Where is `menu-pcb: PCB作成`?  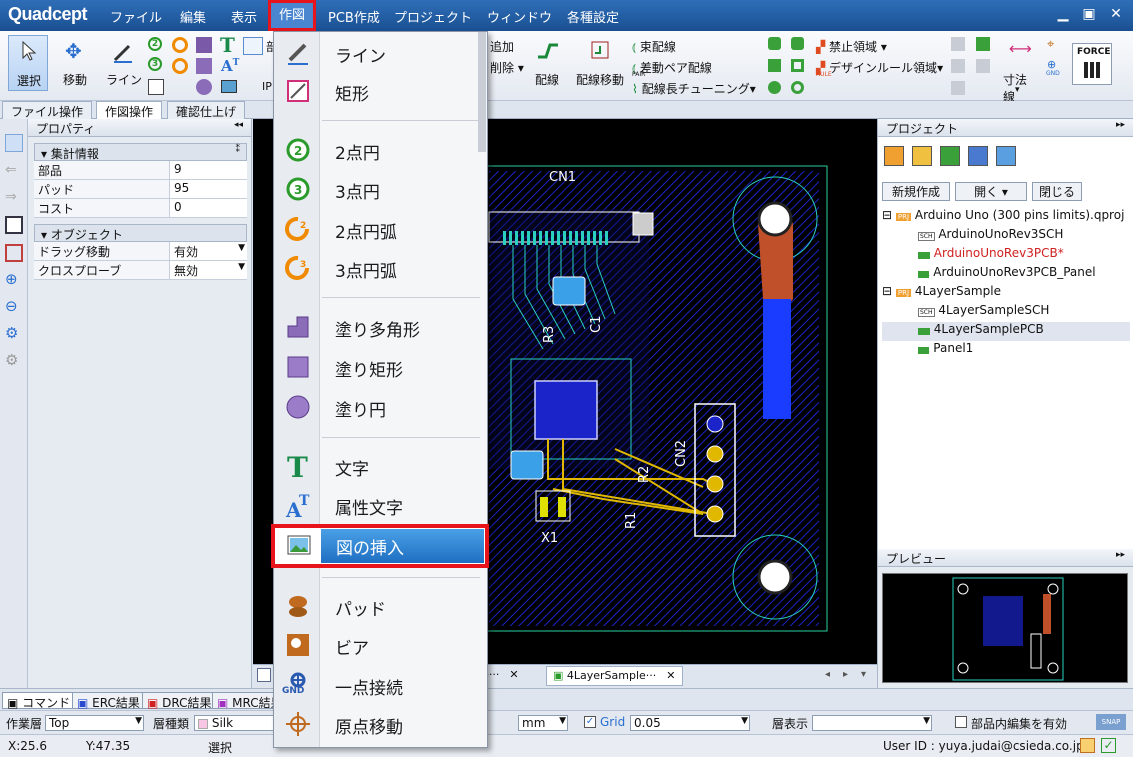
menu-pcb: PCB作成 is located at coordinates (354, 16).